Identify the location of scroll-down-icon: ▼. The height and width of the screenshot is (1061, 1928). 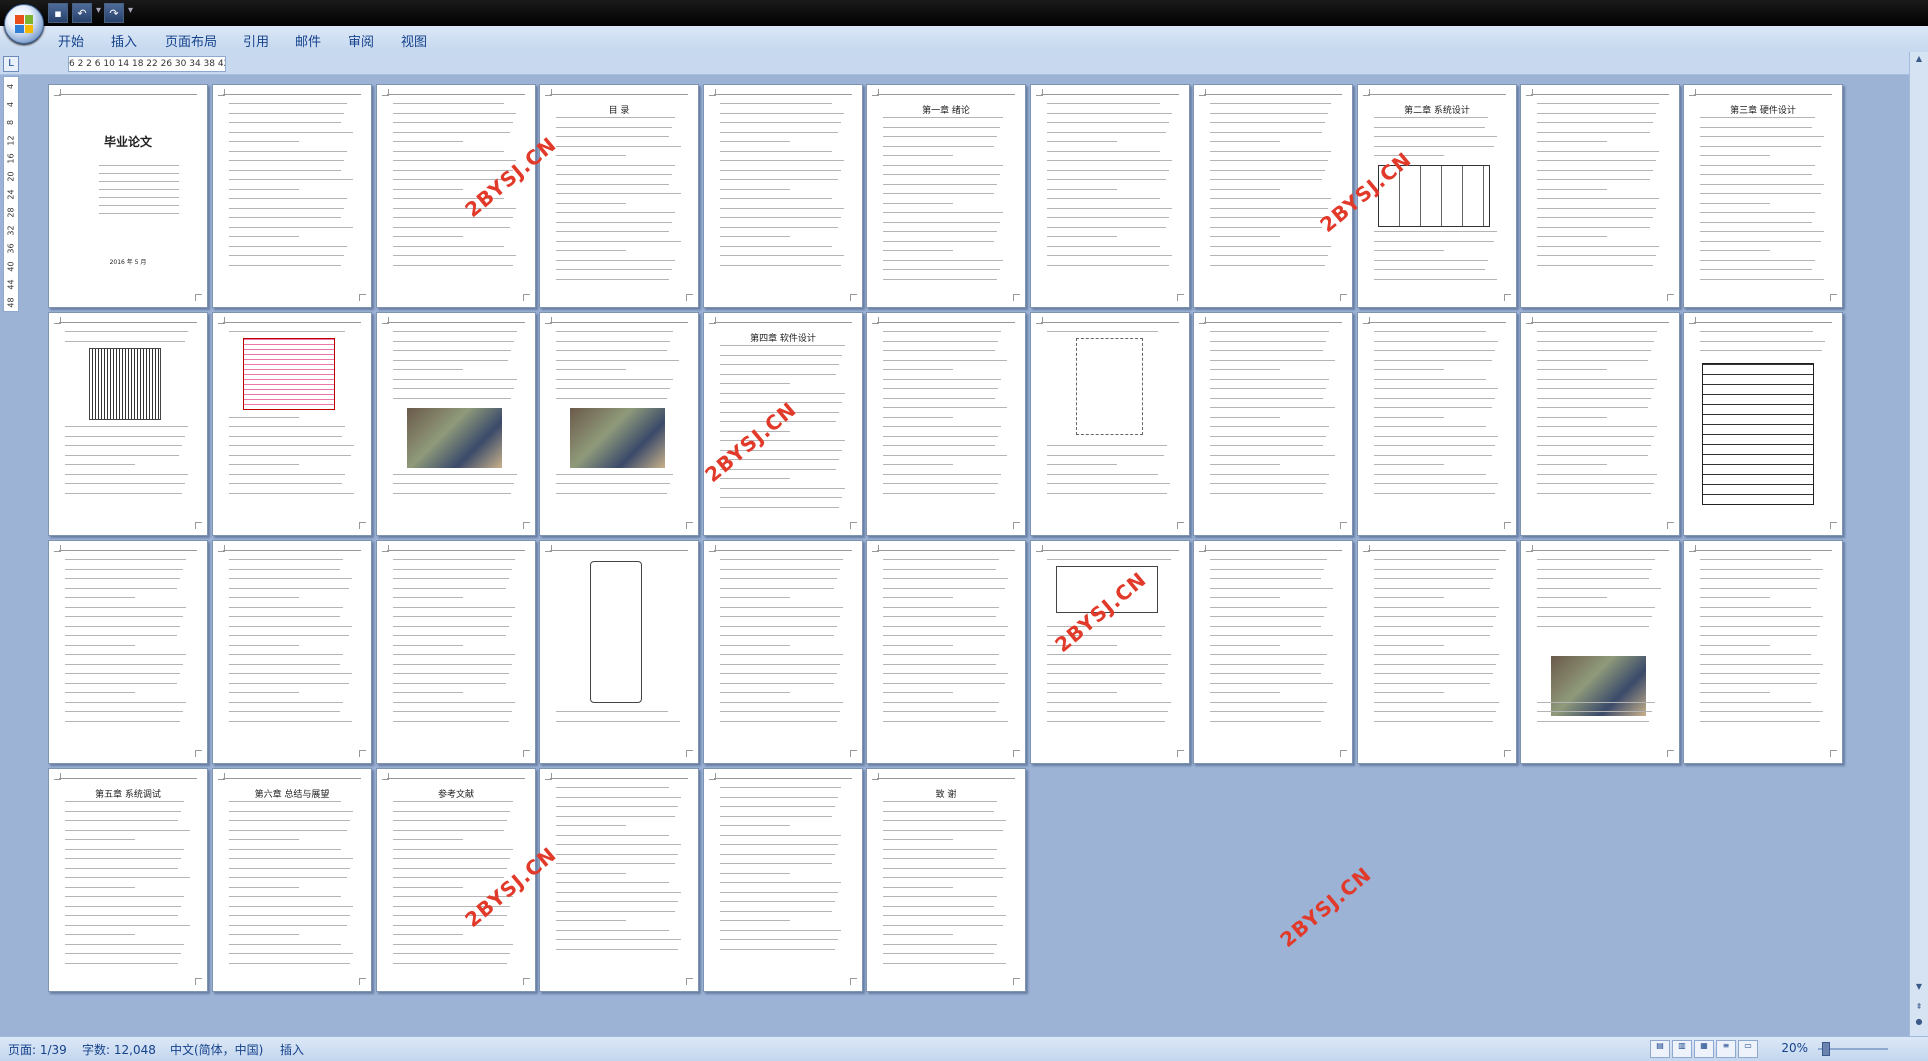
(1919, 988).